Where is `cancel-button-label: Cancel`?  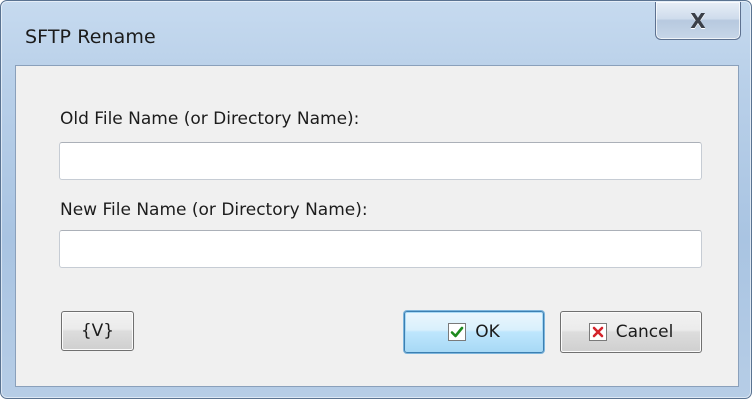 cancel-button-label: Cancel is located at coordinates (644, 332).